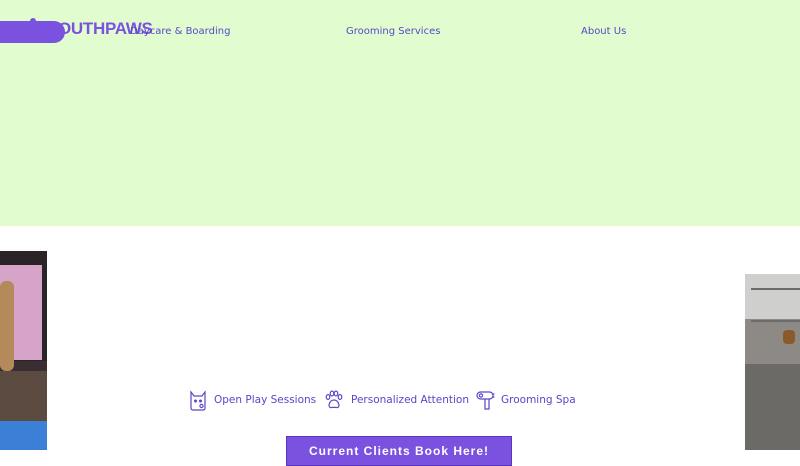  I want to click on feature-open-play: Open Play Sessions, so click(252, 400).